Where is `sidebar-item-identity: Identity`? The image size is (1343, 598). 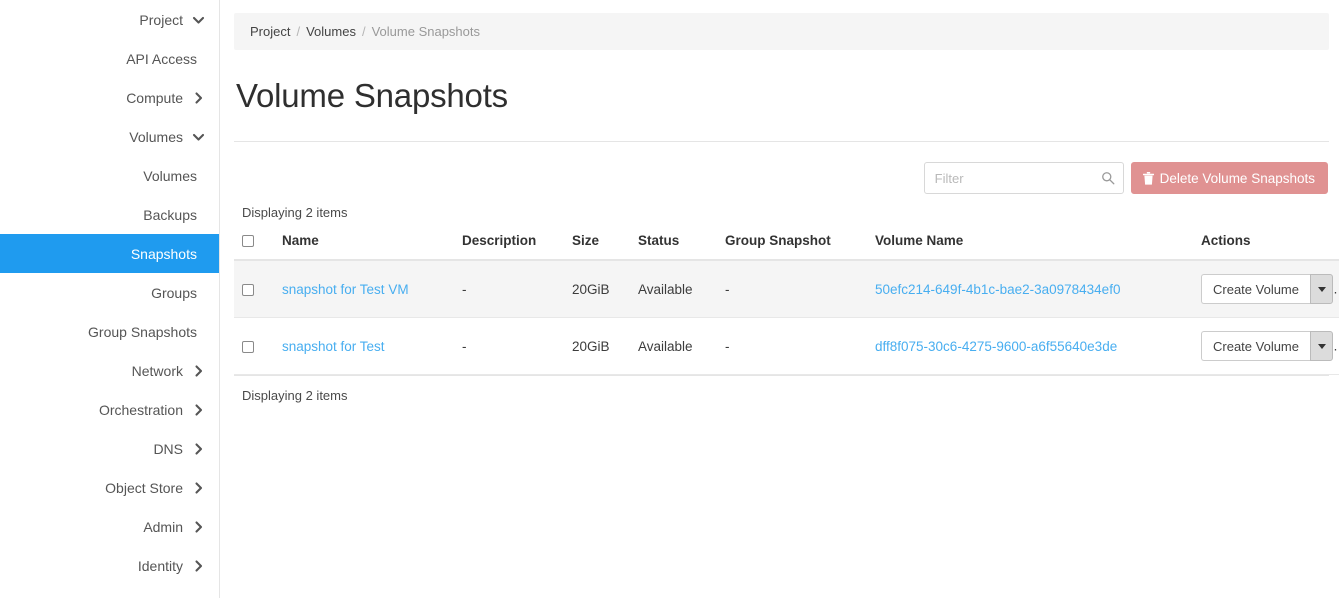 sidebar-item-identity: Identity is located at coordinates (109, 565).